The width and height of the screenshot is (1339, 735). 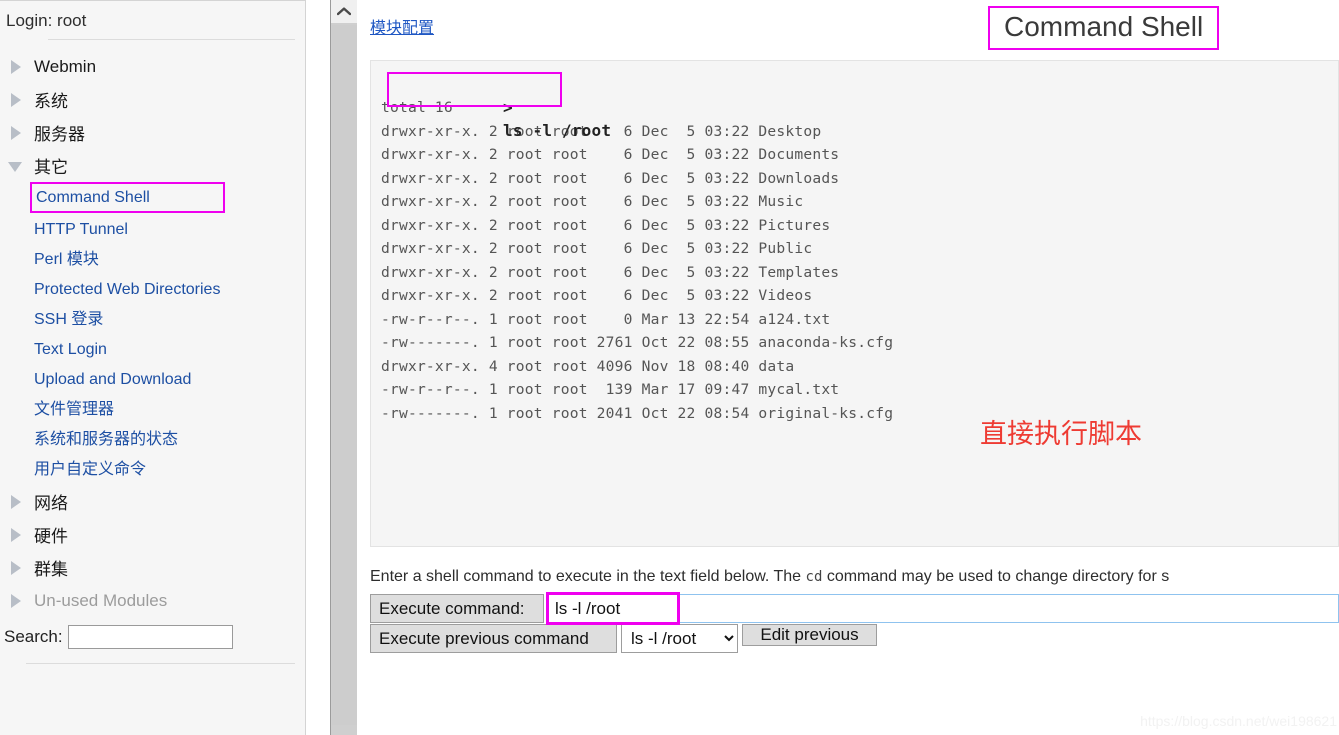 What do you see at coordinates (493, 638) in the screenshot?
I see `execute-previous-command-button: Execute previous command` at bounding box center [493, 638].